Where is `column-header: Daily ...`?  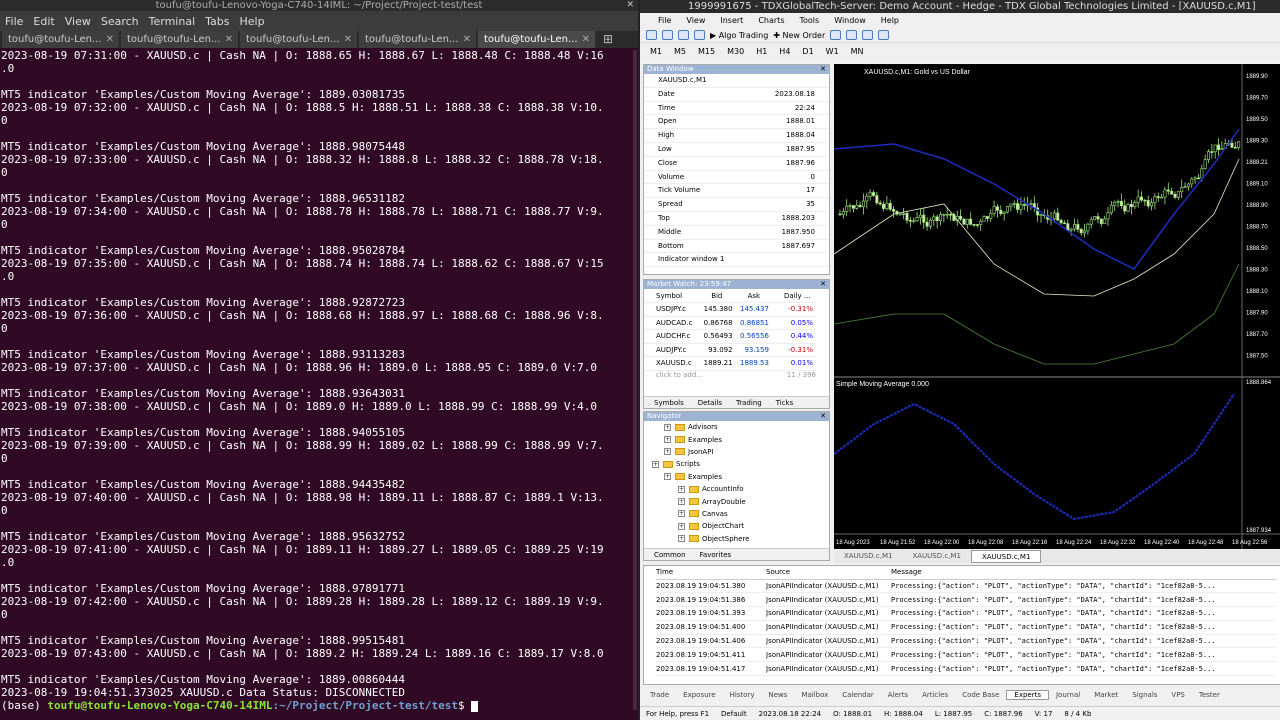
column-header: Daily ... is located at coordinates (793, 296).